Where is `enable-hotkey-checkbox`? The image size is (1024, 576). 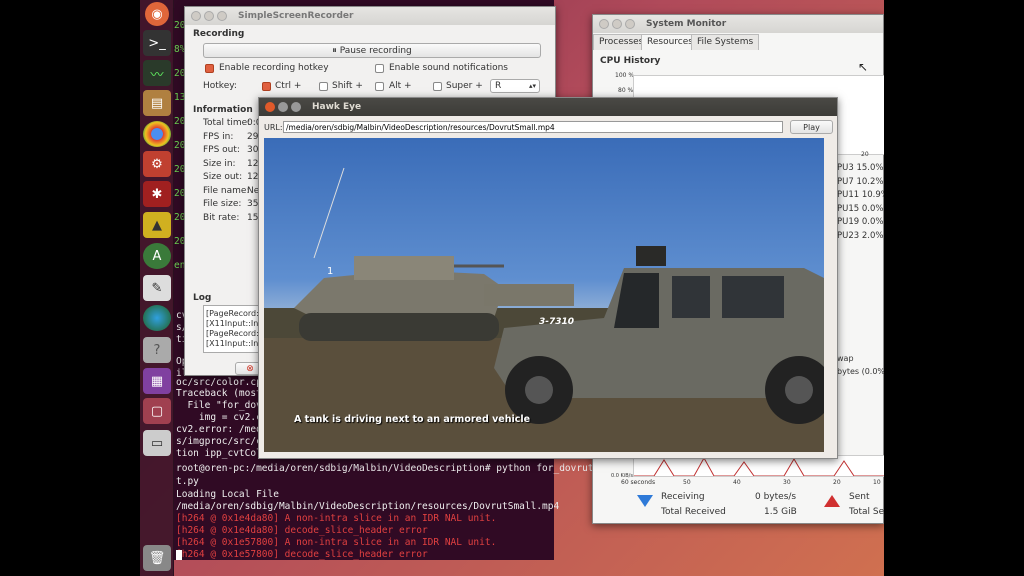
enable-hotkey-checkbox is located at coordinates (209, 68).